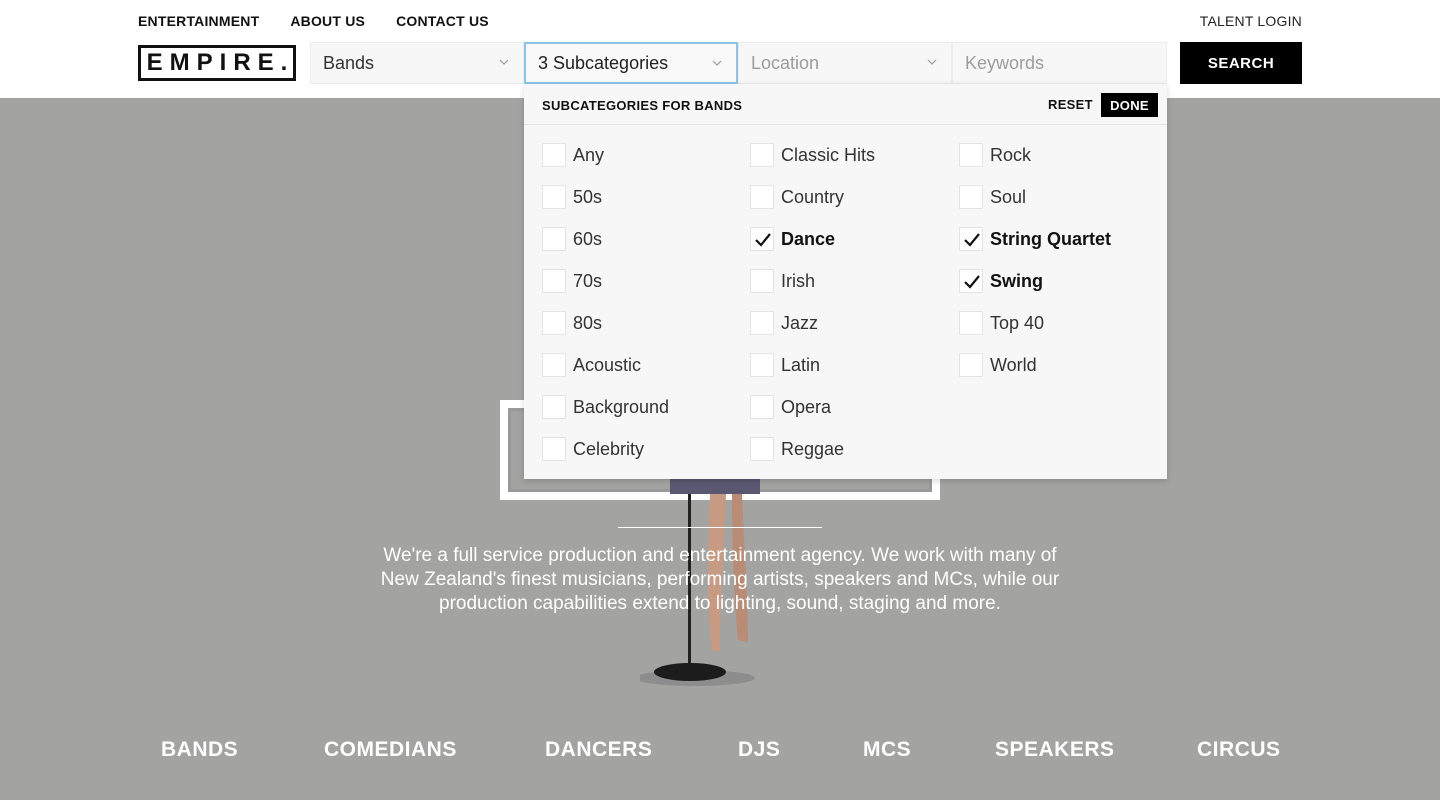 The width and height of the screenshot is (1440, 800). Describe the element at coordinates (887, 750) in the screenshot. I see `category-mcs: MCS` at that location.